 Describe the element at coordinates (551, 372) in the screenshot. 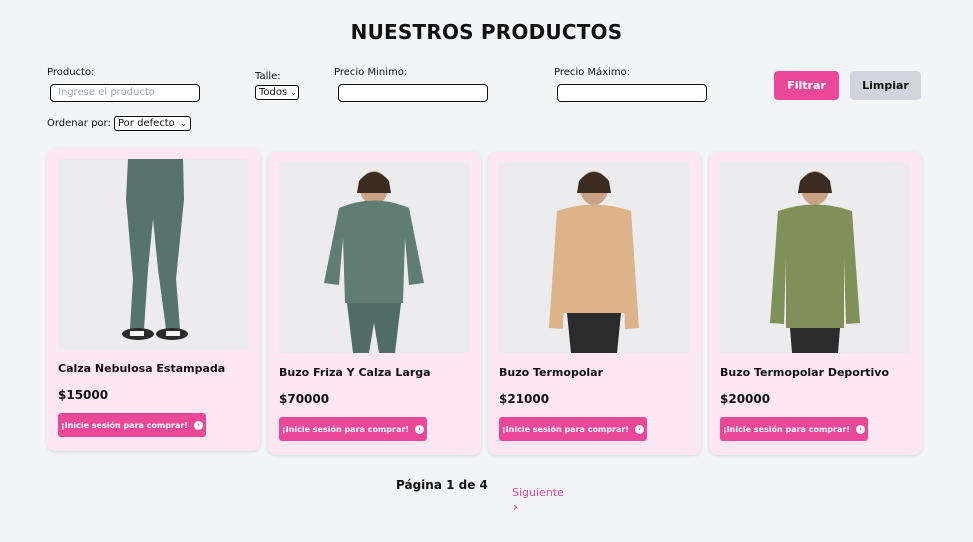

I see `product-name: Buzo Termopolar` at that location.